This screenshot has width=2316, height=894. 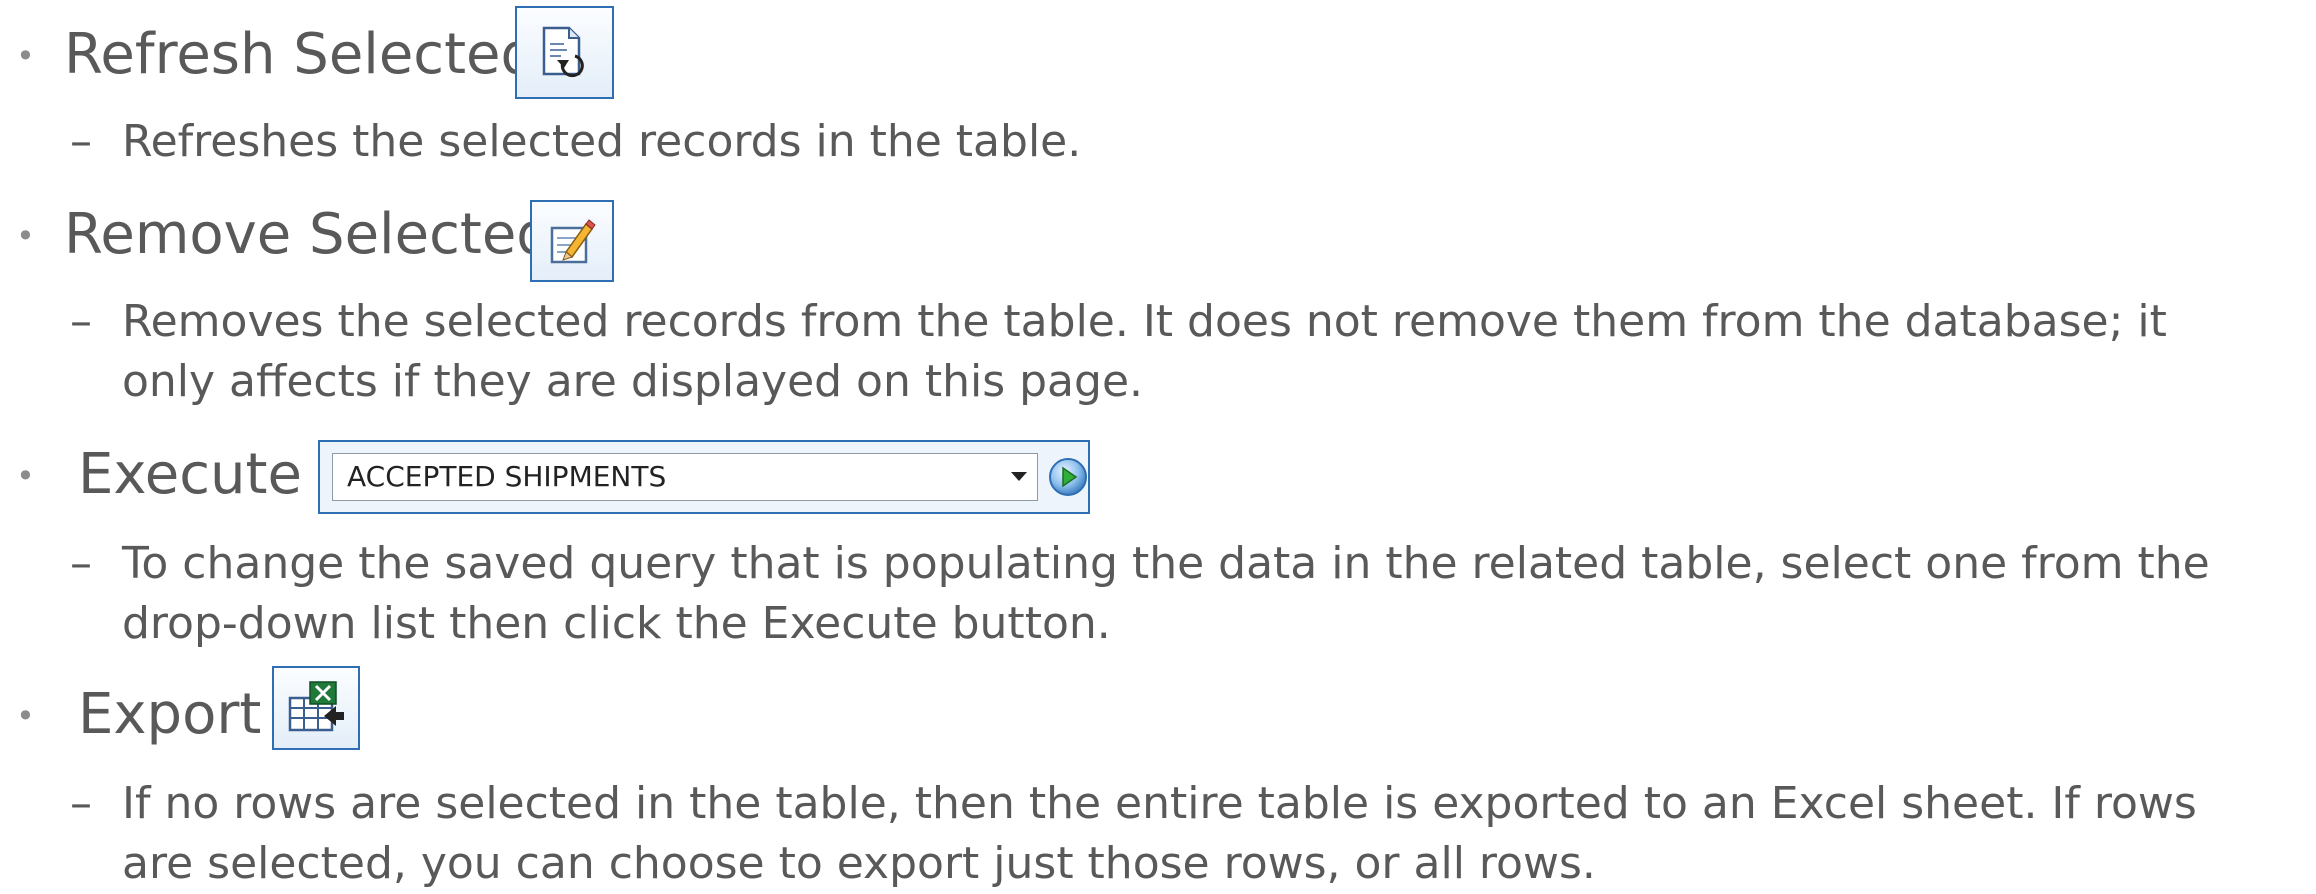 I want to click on export-button, so click(x=316, y=708).